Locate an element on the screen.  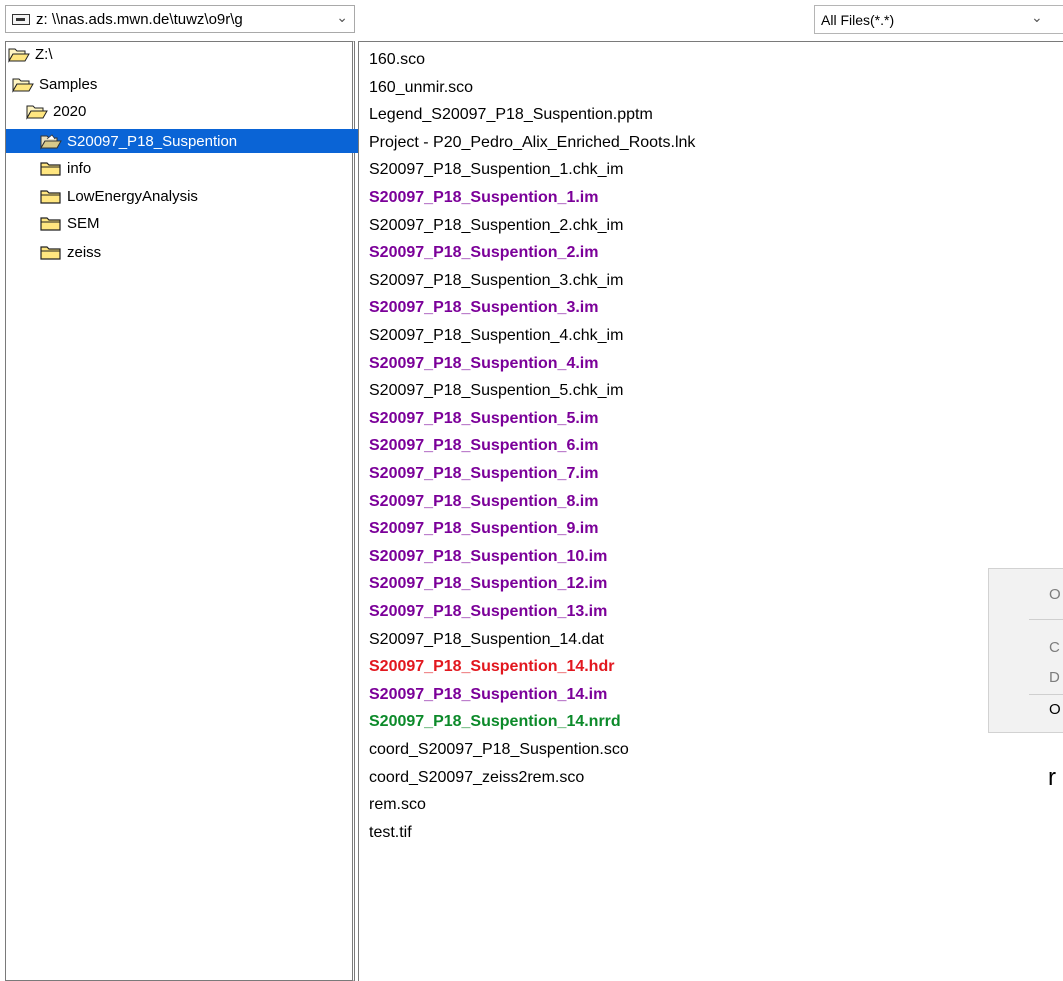
file-item: S20097_P18_Suspention_5.chk_im is located at coordinates (496, 391).